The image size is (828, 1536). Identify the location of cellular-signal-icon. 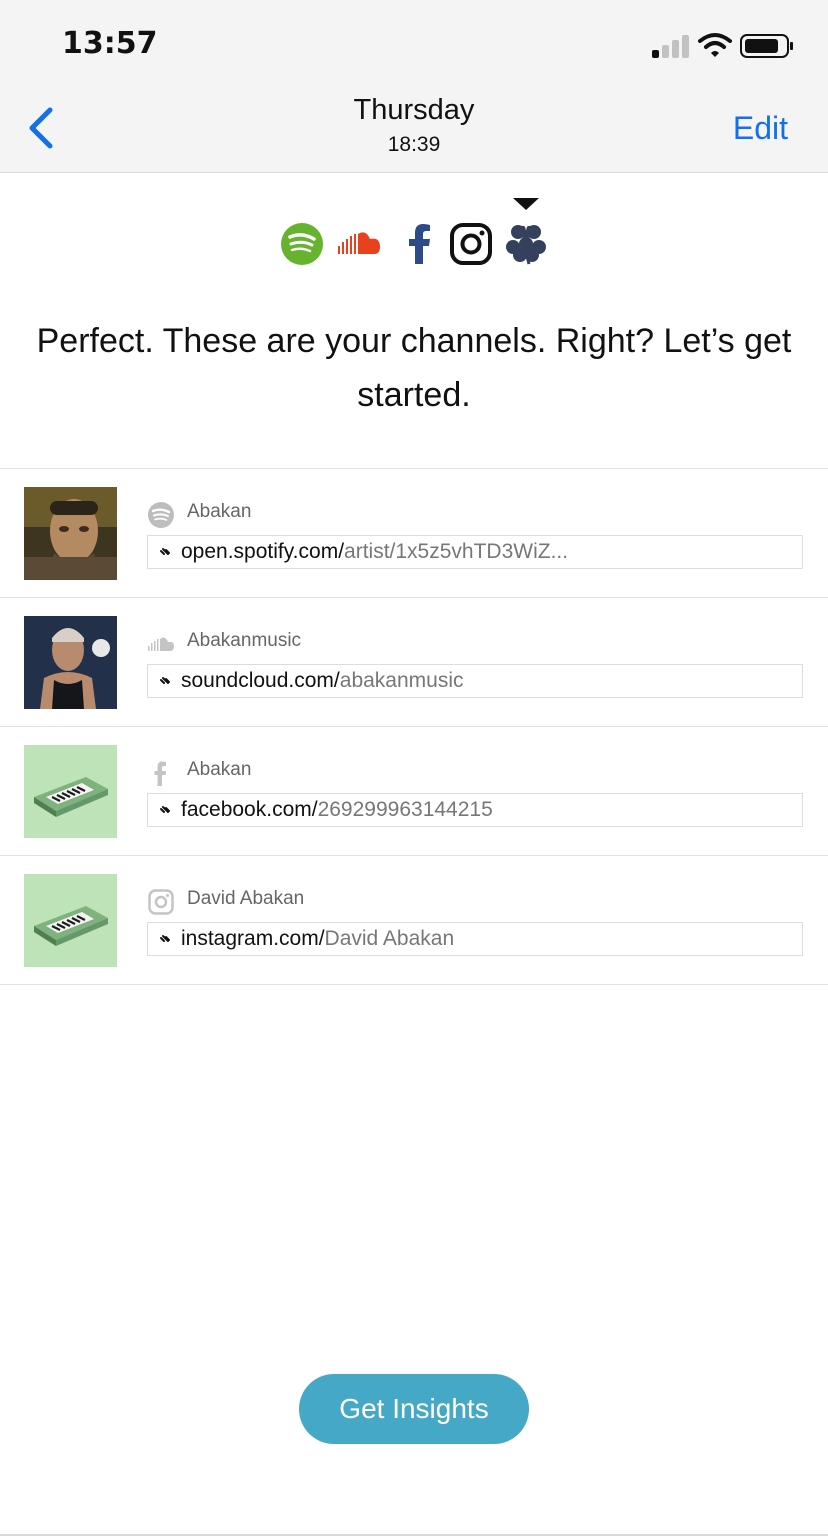
(671, 46).